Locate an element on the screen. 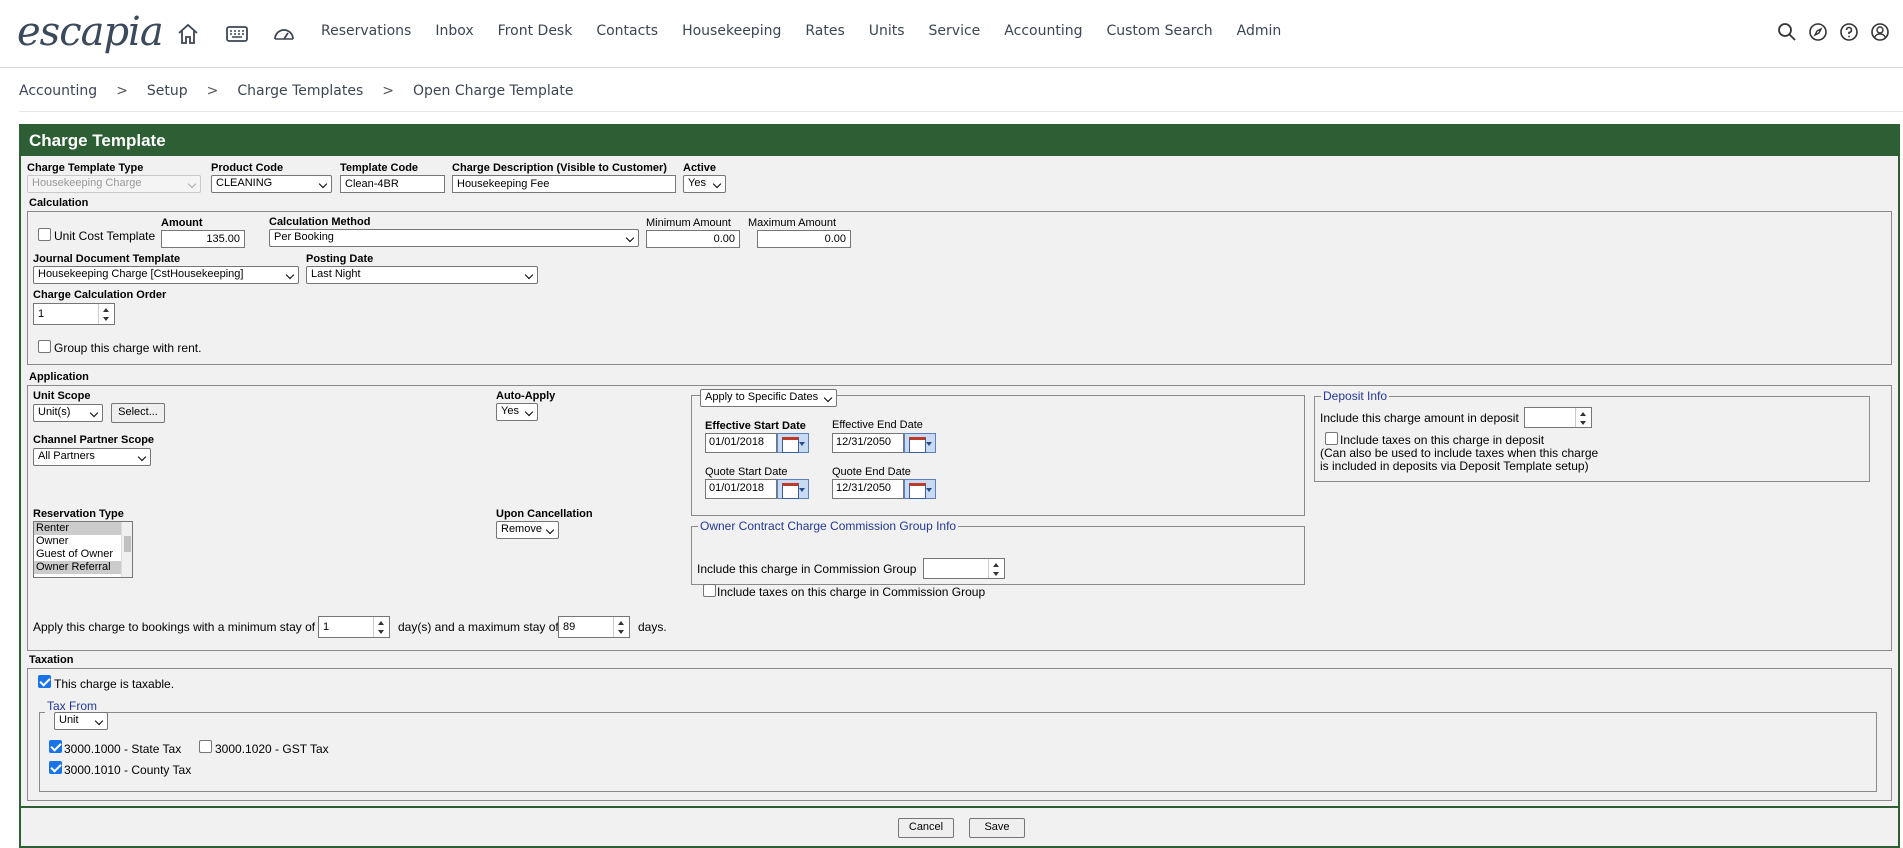 The width and height of the screenshot is (1903, 848). user-icon is located at coordinates (1880, 32).